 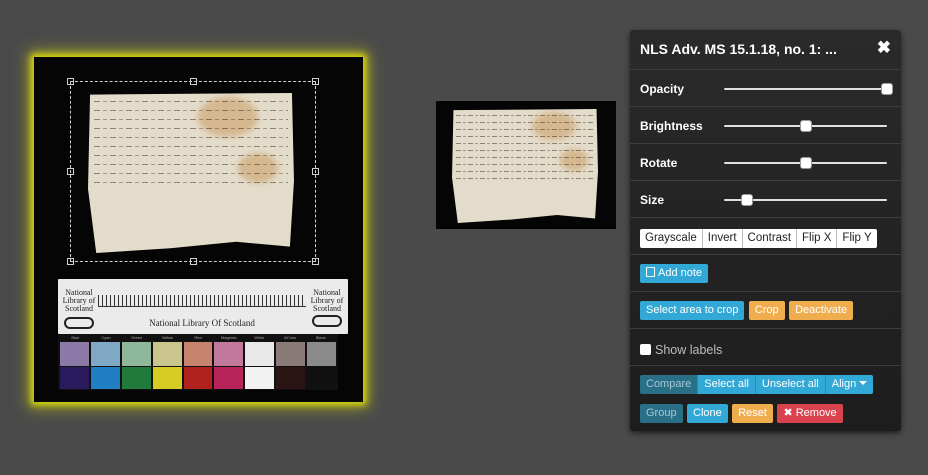 What do you see at coordinates (315, 171) in the screenshot?
I see `crop-handle-mr` at bounding box center [315, 171].